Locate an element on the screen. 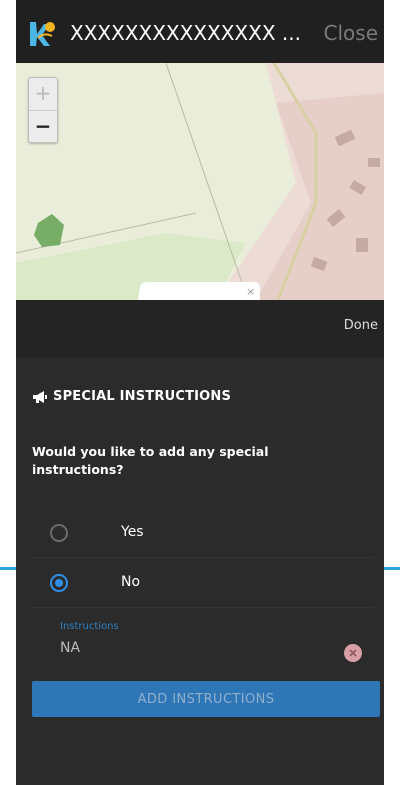 The image size is (400, 785). instructions-input is located at coordinates (185, 648).